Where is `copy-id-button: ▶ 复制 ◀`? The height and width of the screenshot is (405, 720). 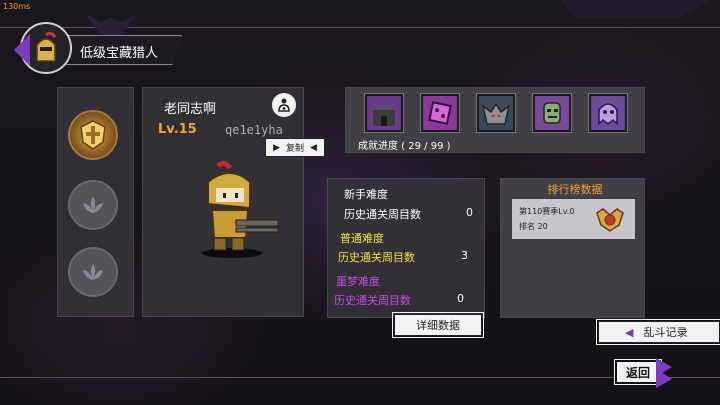
copy-id-button: ▶ 复制 ◀ is located at coordinates (295, 147).